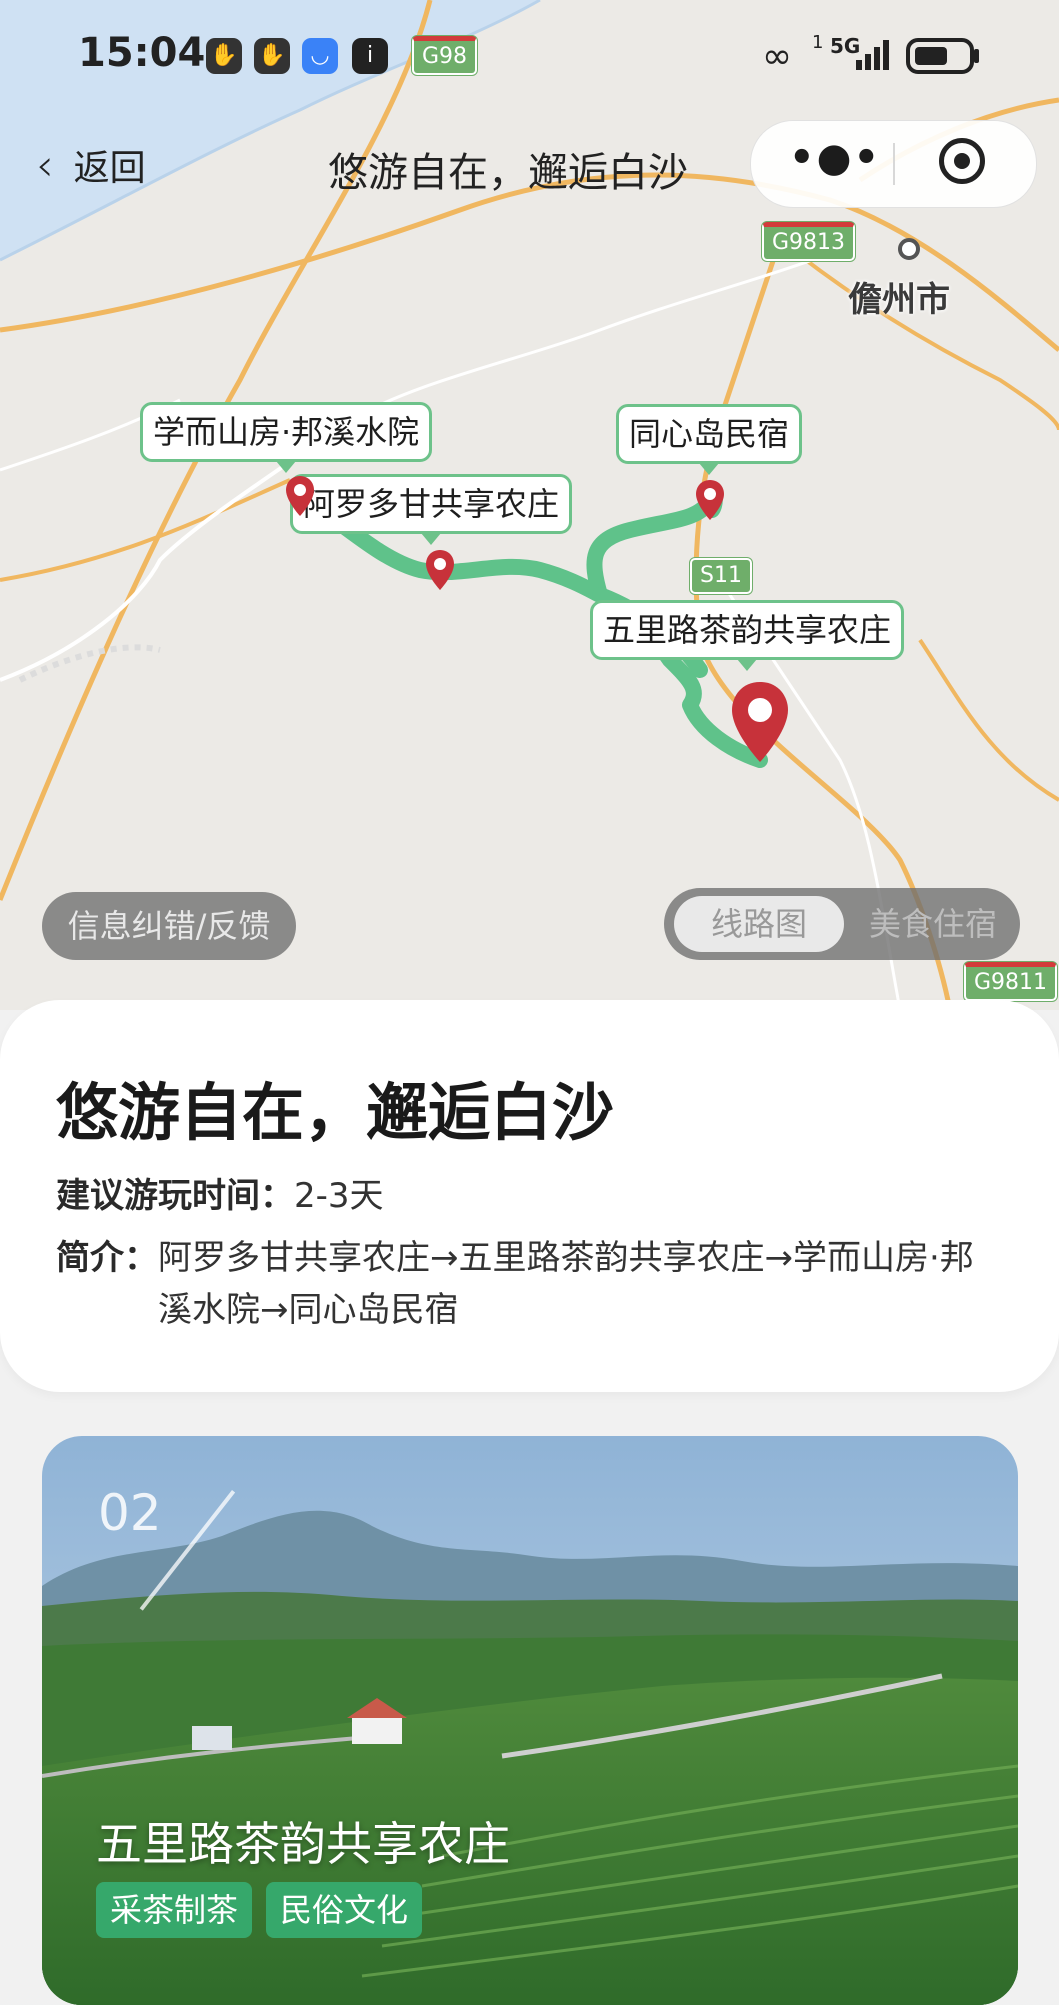 The width and height of the screenshot is (1059, 2005). Describe the element at coordinates (899, 300) in the screenshot. I see `city-label: 儋州市` at that location.